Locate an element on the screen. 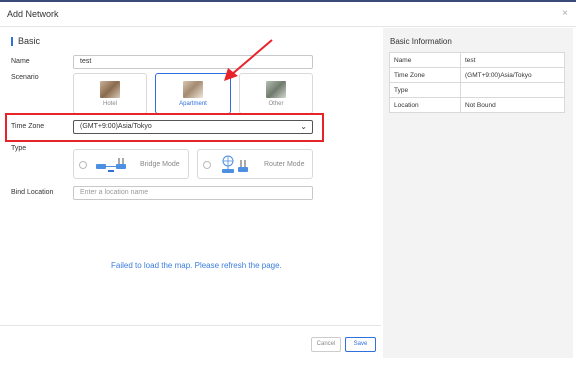 The height and width of the screenshot is (367, 576). info-value-type is located at coordinates (512, 90).